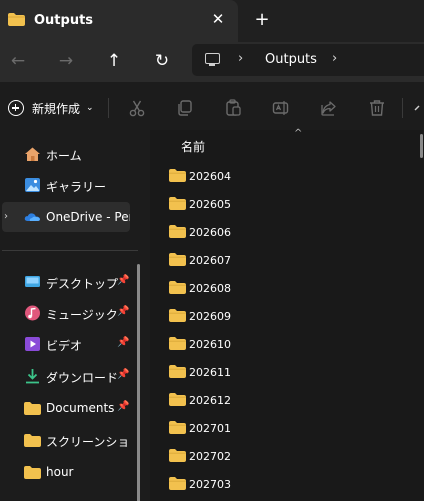  I want to click on new-button-label: 新規作成, so click(56, 108).